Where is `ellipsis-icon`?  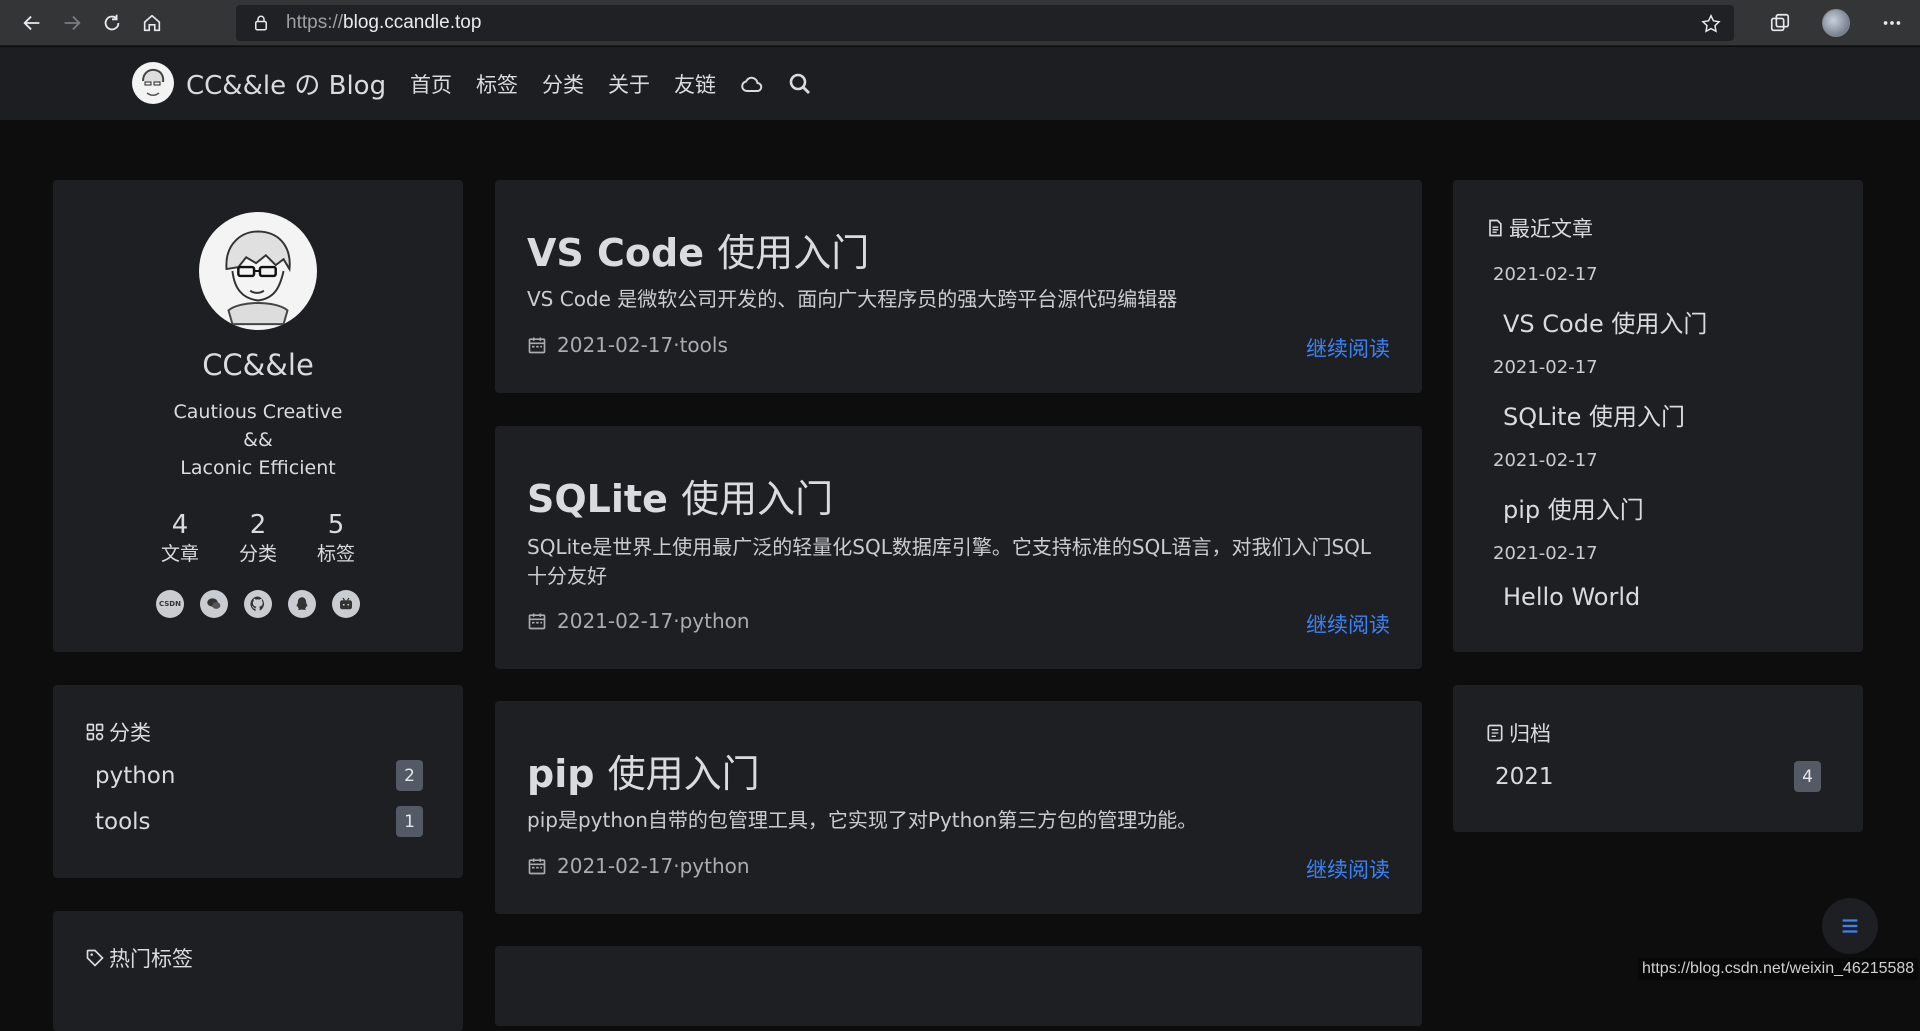
ellipsis-icon is located at coordinates (1892, 23).